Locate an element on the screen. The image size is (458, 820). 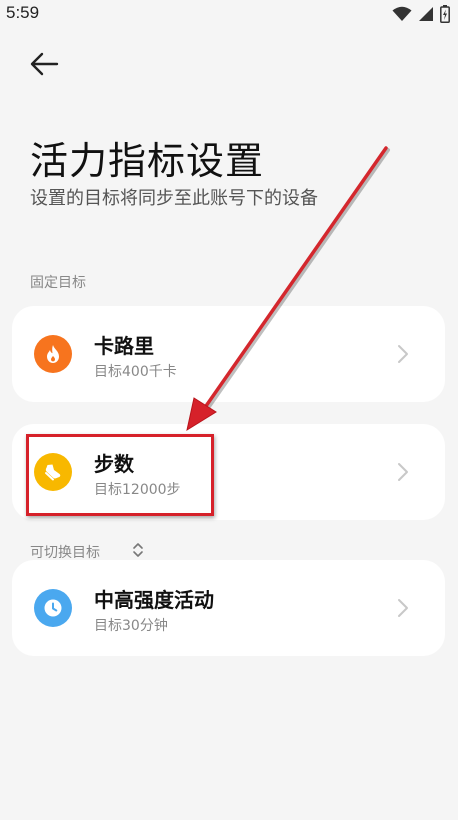
shoe-icon is located at coordinates (53, 472).